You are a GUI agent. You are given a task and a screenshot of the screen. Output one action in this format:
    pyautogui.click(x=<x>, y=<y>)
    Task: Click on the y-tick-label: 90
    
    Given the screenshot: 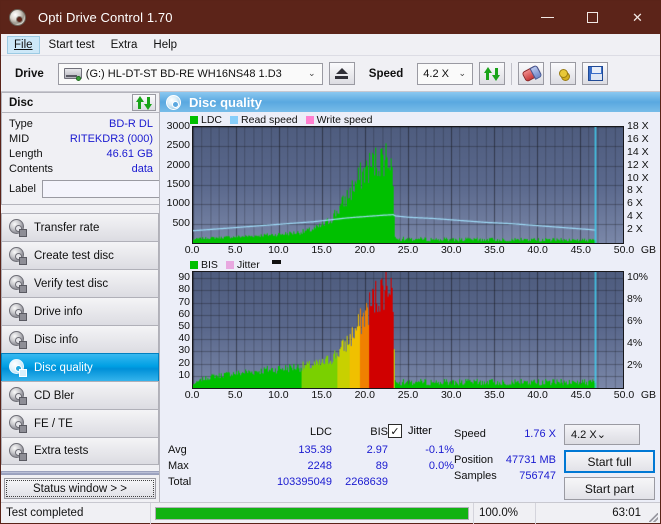 What is the action you would take?
    pyautogui.click(x=184, y=277)
    